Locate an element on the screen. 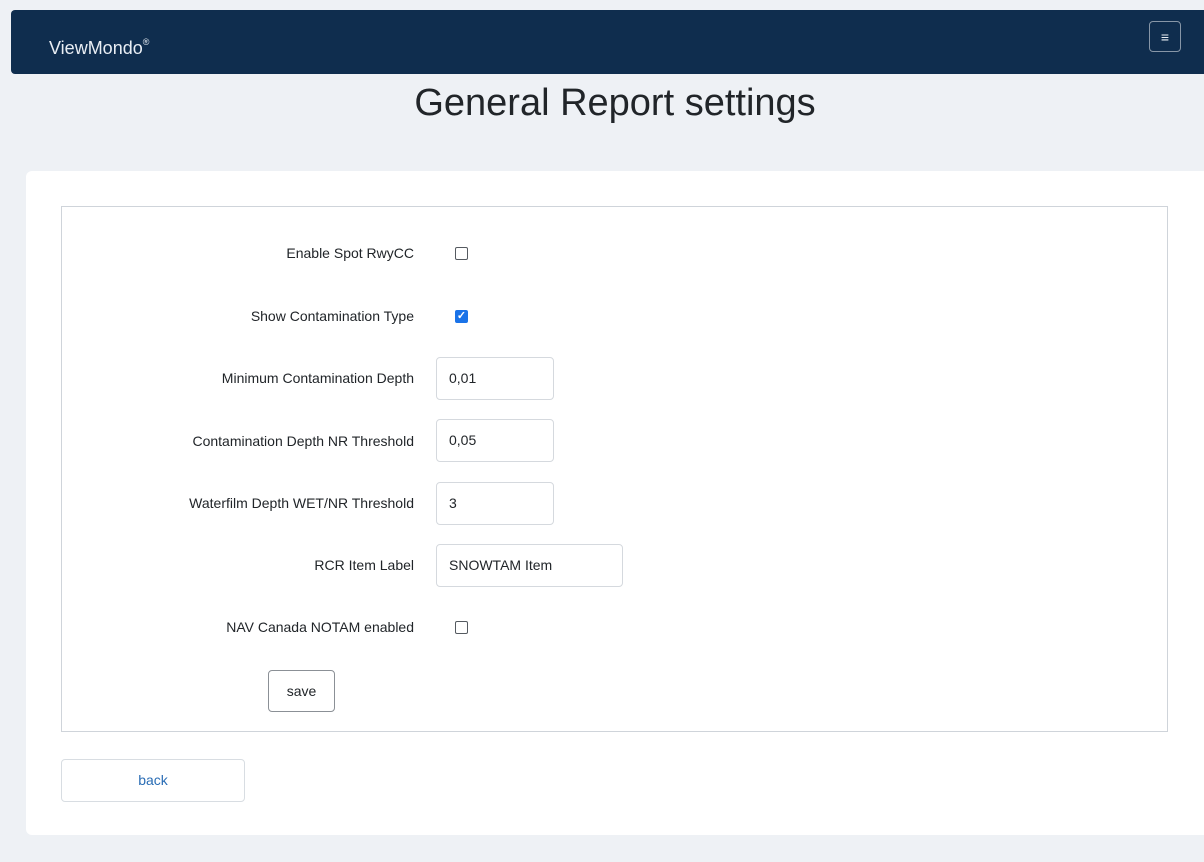  brand-logo: ViewMondo® is located at coordinates (99, 46).